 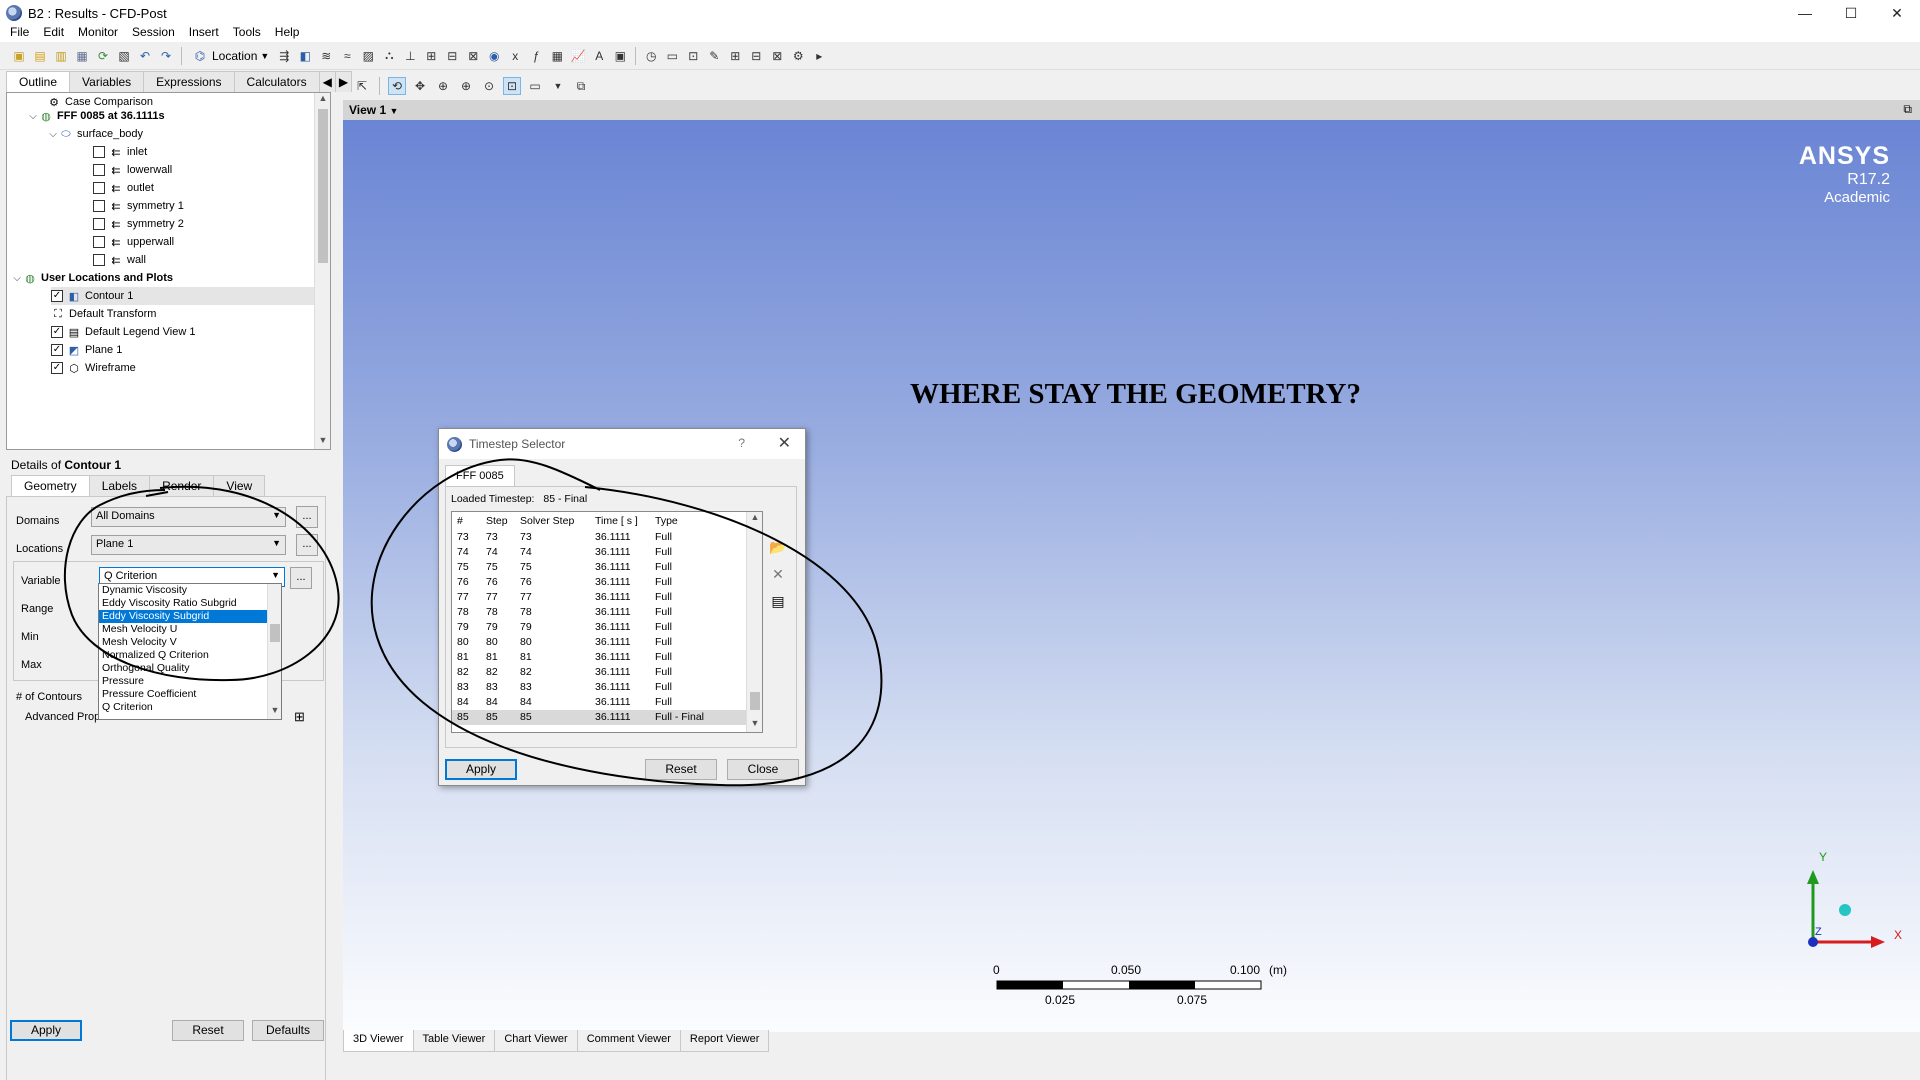 What do you see at coordinates (157, 494) in the screenshot?
I see `annotation-stroke` at bounding box center [157, 494].